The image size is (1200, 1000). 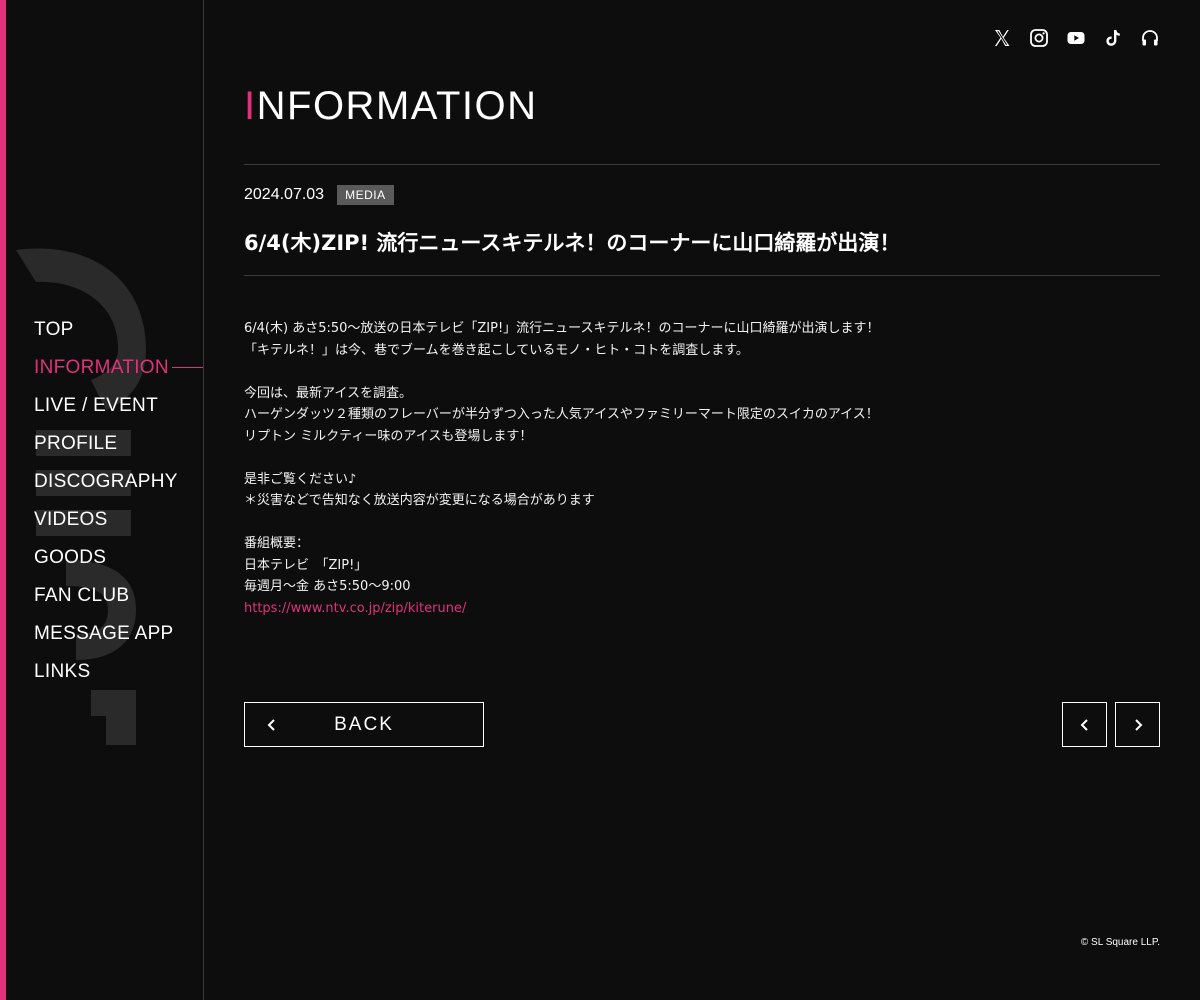 I want to click on nav-item-profile: PROFILE, so click(x=118, y=444).